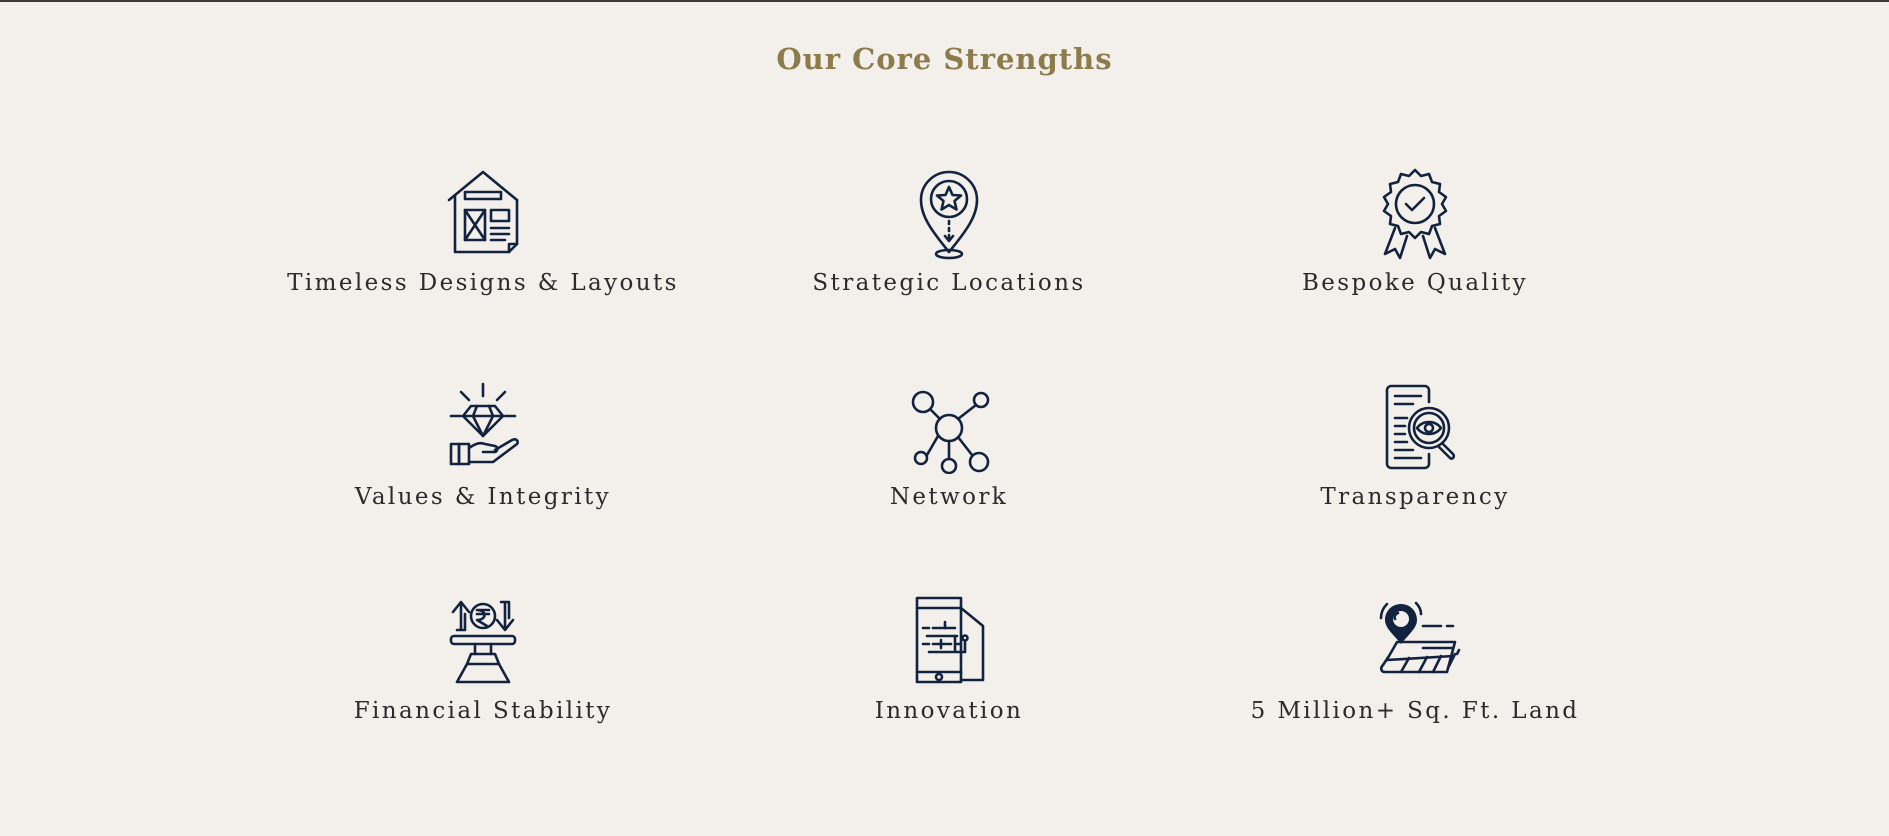 The height and width of the screenshot is (836, 1889). I want to click on strength-item-financial-stability: Financial Stability, so click(483, 658).